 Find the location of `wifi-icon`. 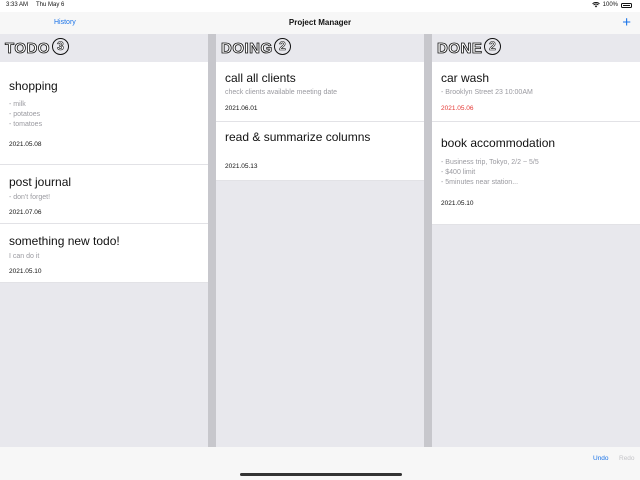

wifi-icon is located at coordinates (595, 5).